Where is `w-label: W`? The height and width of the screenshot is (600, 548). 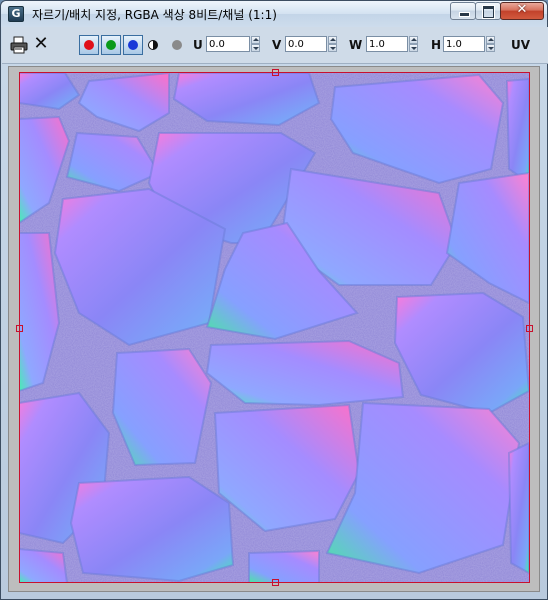
w-label: W is located at coordinates (356, 45).